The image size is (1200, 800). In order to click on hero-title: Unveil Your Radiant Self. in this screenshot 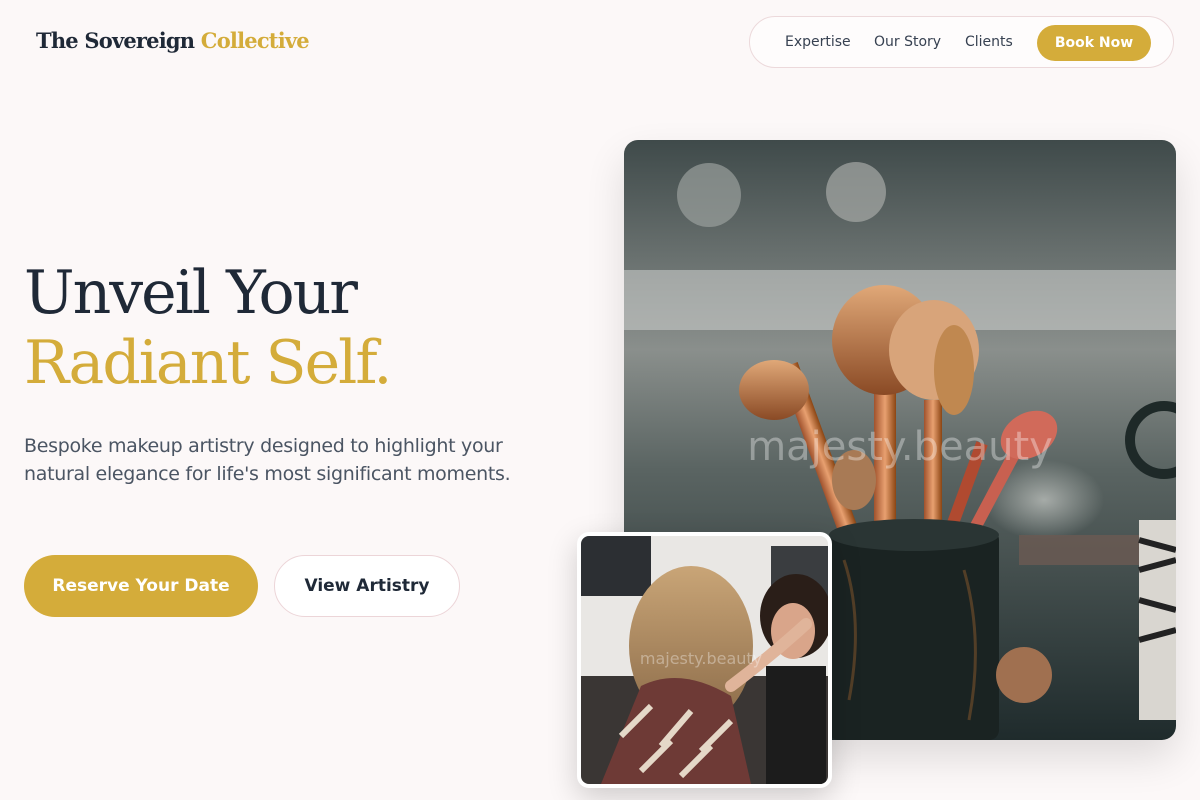, I will do `click(208, 328)`.